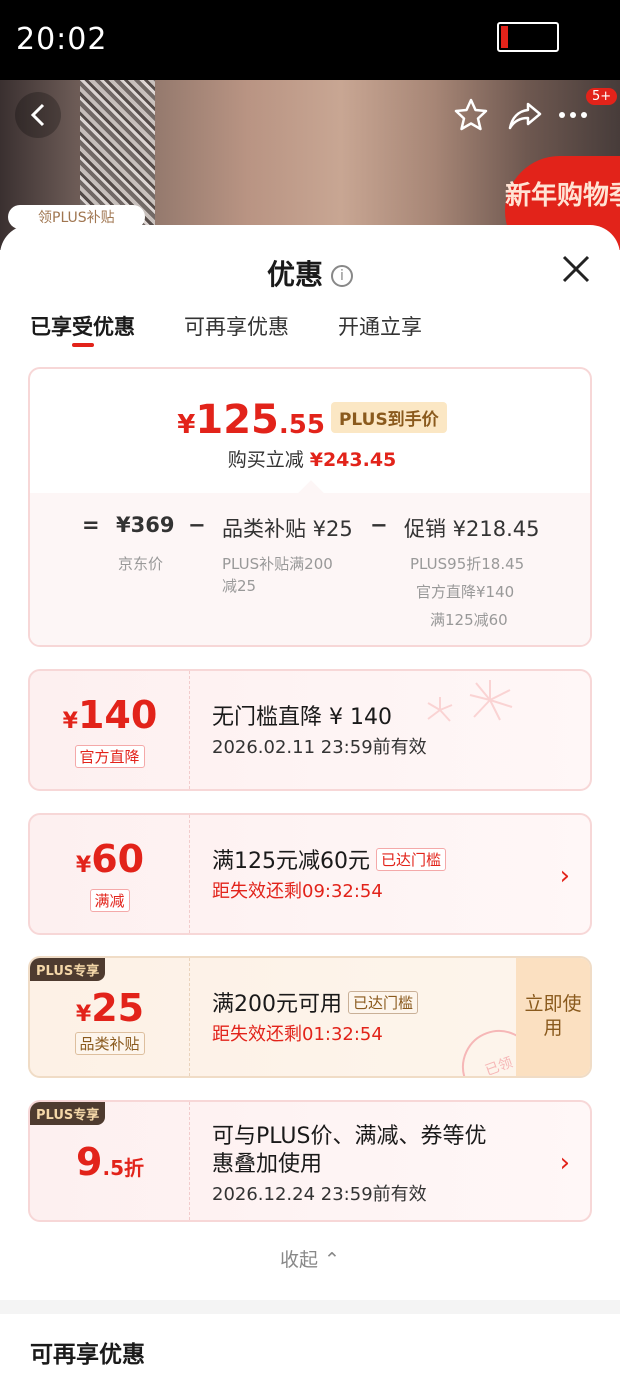 The image size is (620, 1386). What do you see at coordinates (467, 564) in the screenshot?
I see `promotion-desc-1: PLUS95折18.45` at bounding box center [467, 564].